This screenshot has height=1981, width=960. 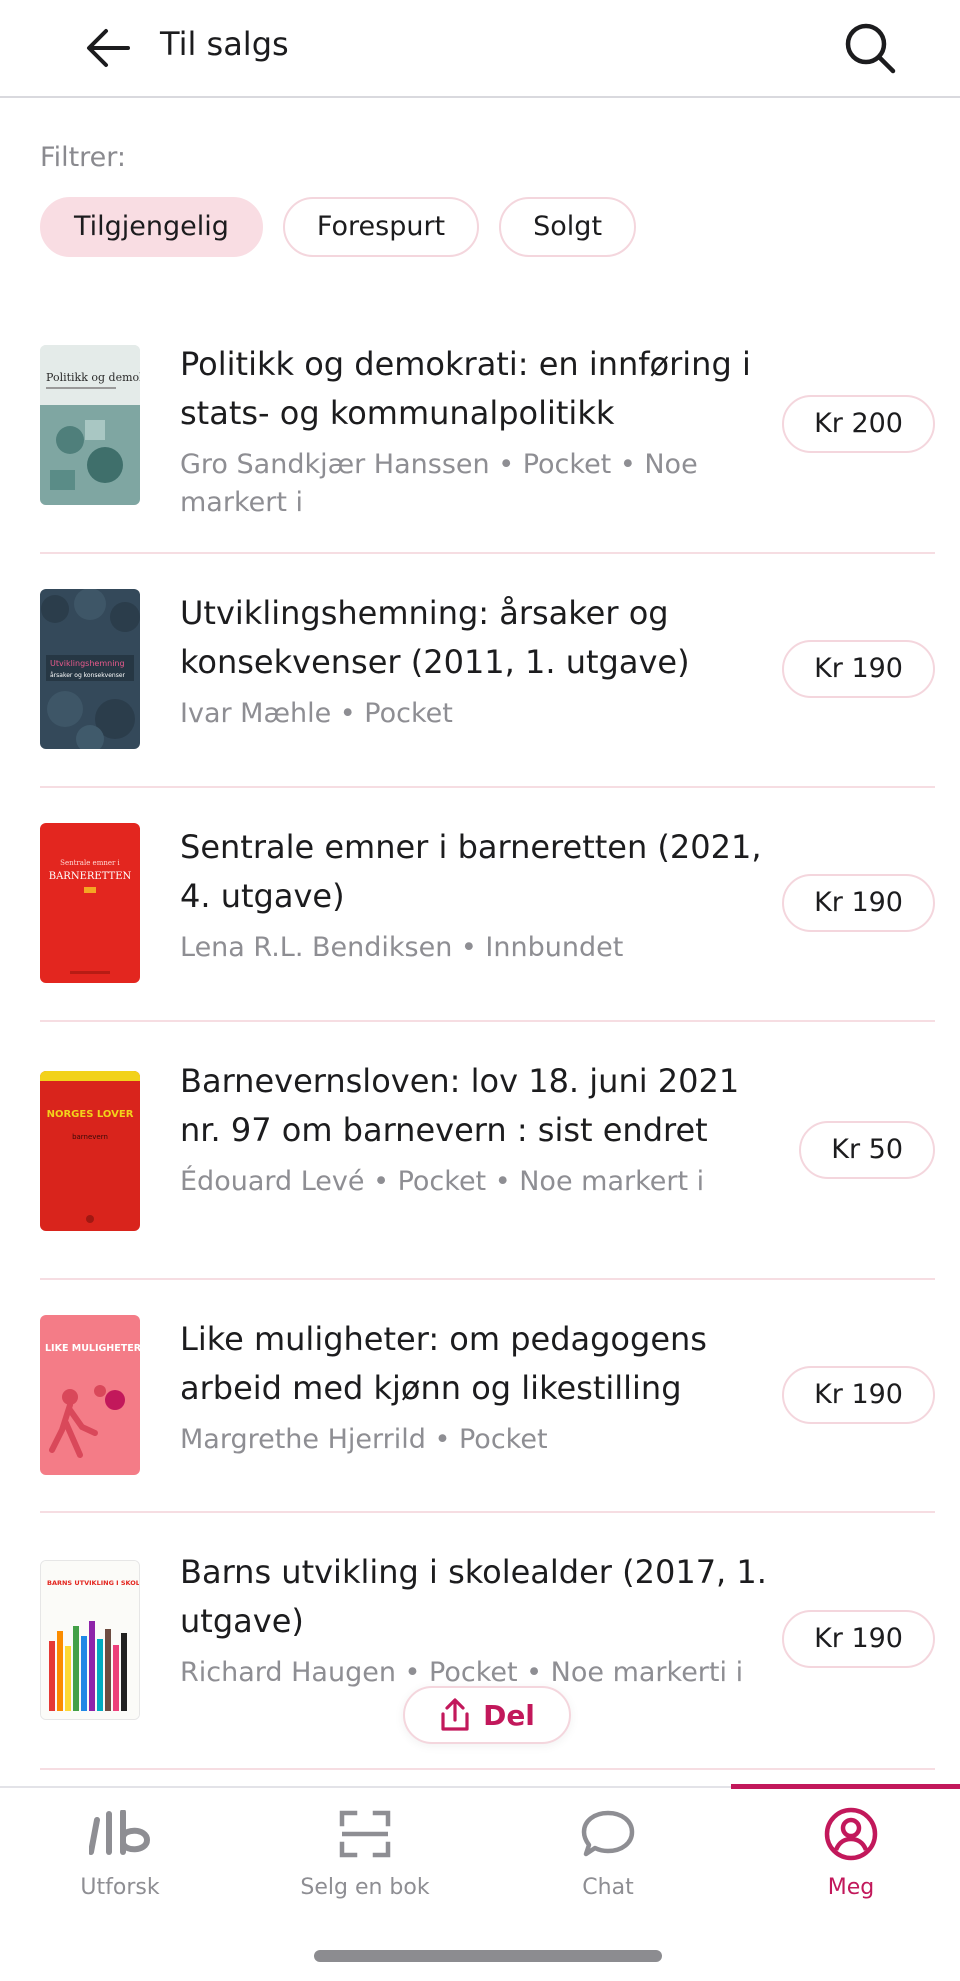 I want to click on share-label: Del, so click(x=509, y=1715).